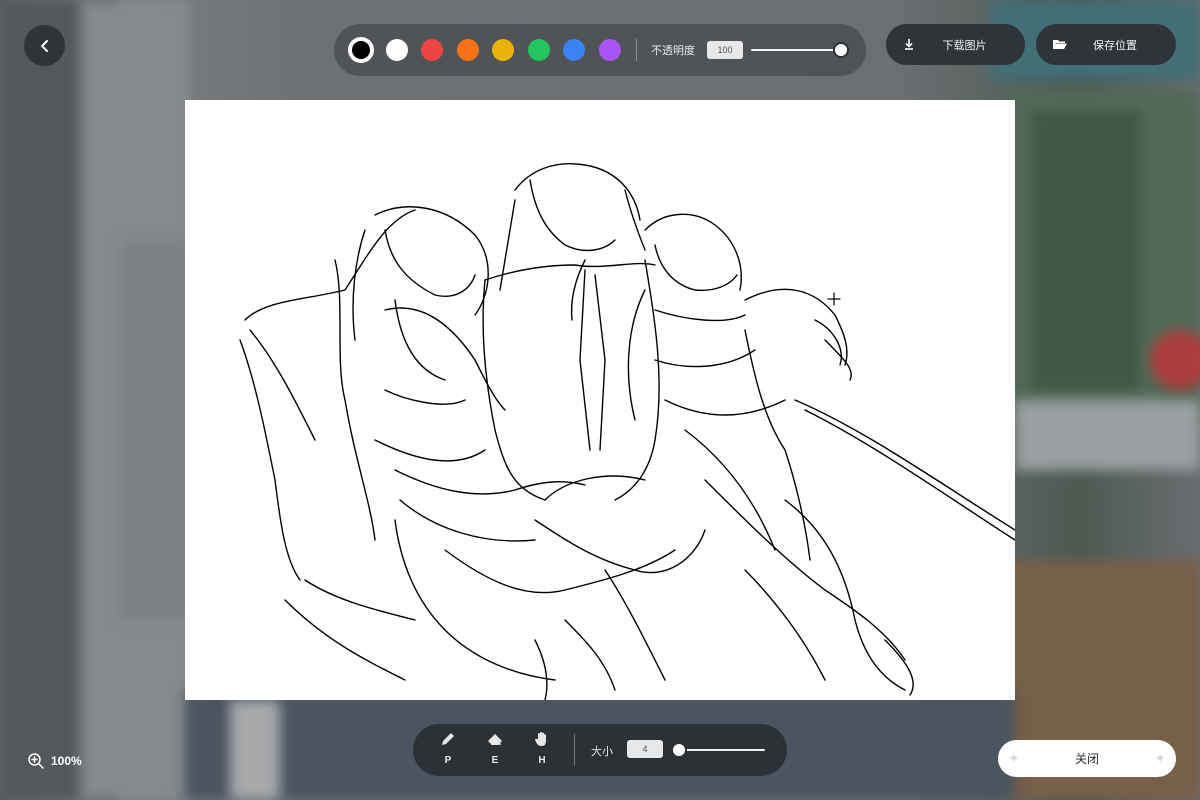 The height and width of the screenshot is (800, 1200). I want to click on color-swatch-orange, so click(467, 50).